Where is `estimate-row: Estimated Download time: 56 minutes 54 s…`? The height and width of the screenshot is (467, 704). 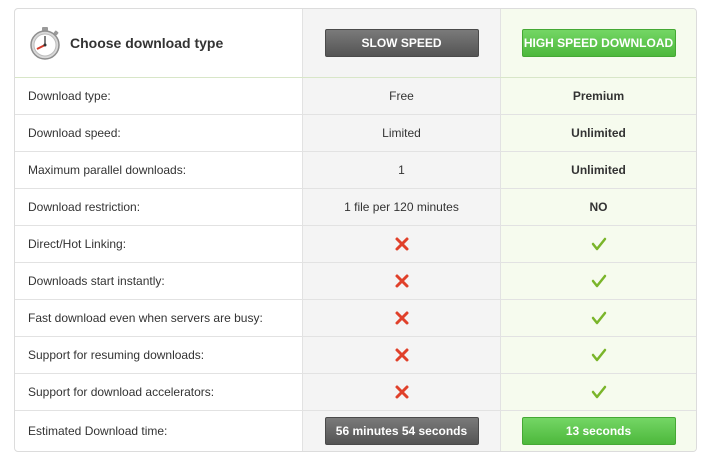 estimate-row: Estimated Download time: 56 minutes 54 s… is located at coordinates (355, 430).